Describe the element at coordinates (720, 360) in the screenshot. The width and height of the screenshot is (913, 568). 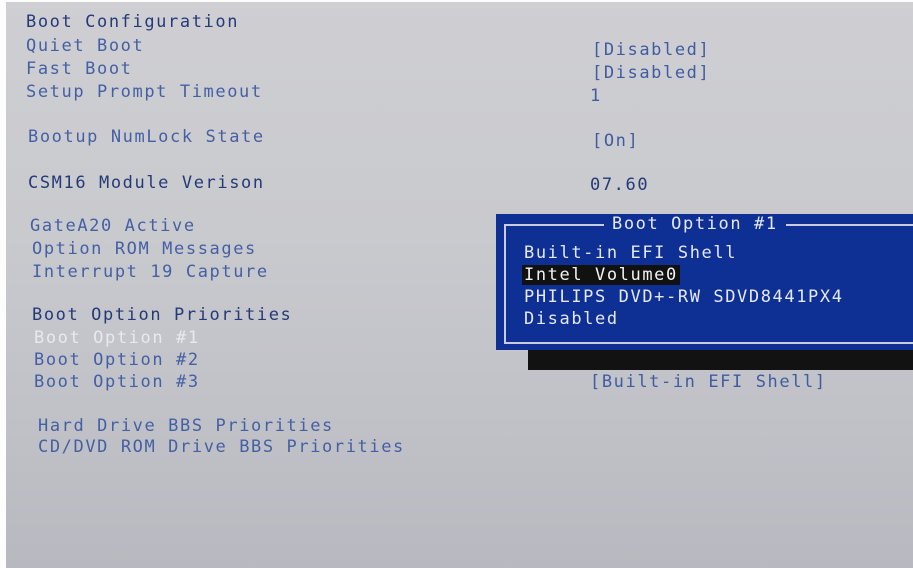
I see `popup-shadow` at that location.